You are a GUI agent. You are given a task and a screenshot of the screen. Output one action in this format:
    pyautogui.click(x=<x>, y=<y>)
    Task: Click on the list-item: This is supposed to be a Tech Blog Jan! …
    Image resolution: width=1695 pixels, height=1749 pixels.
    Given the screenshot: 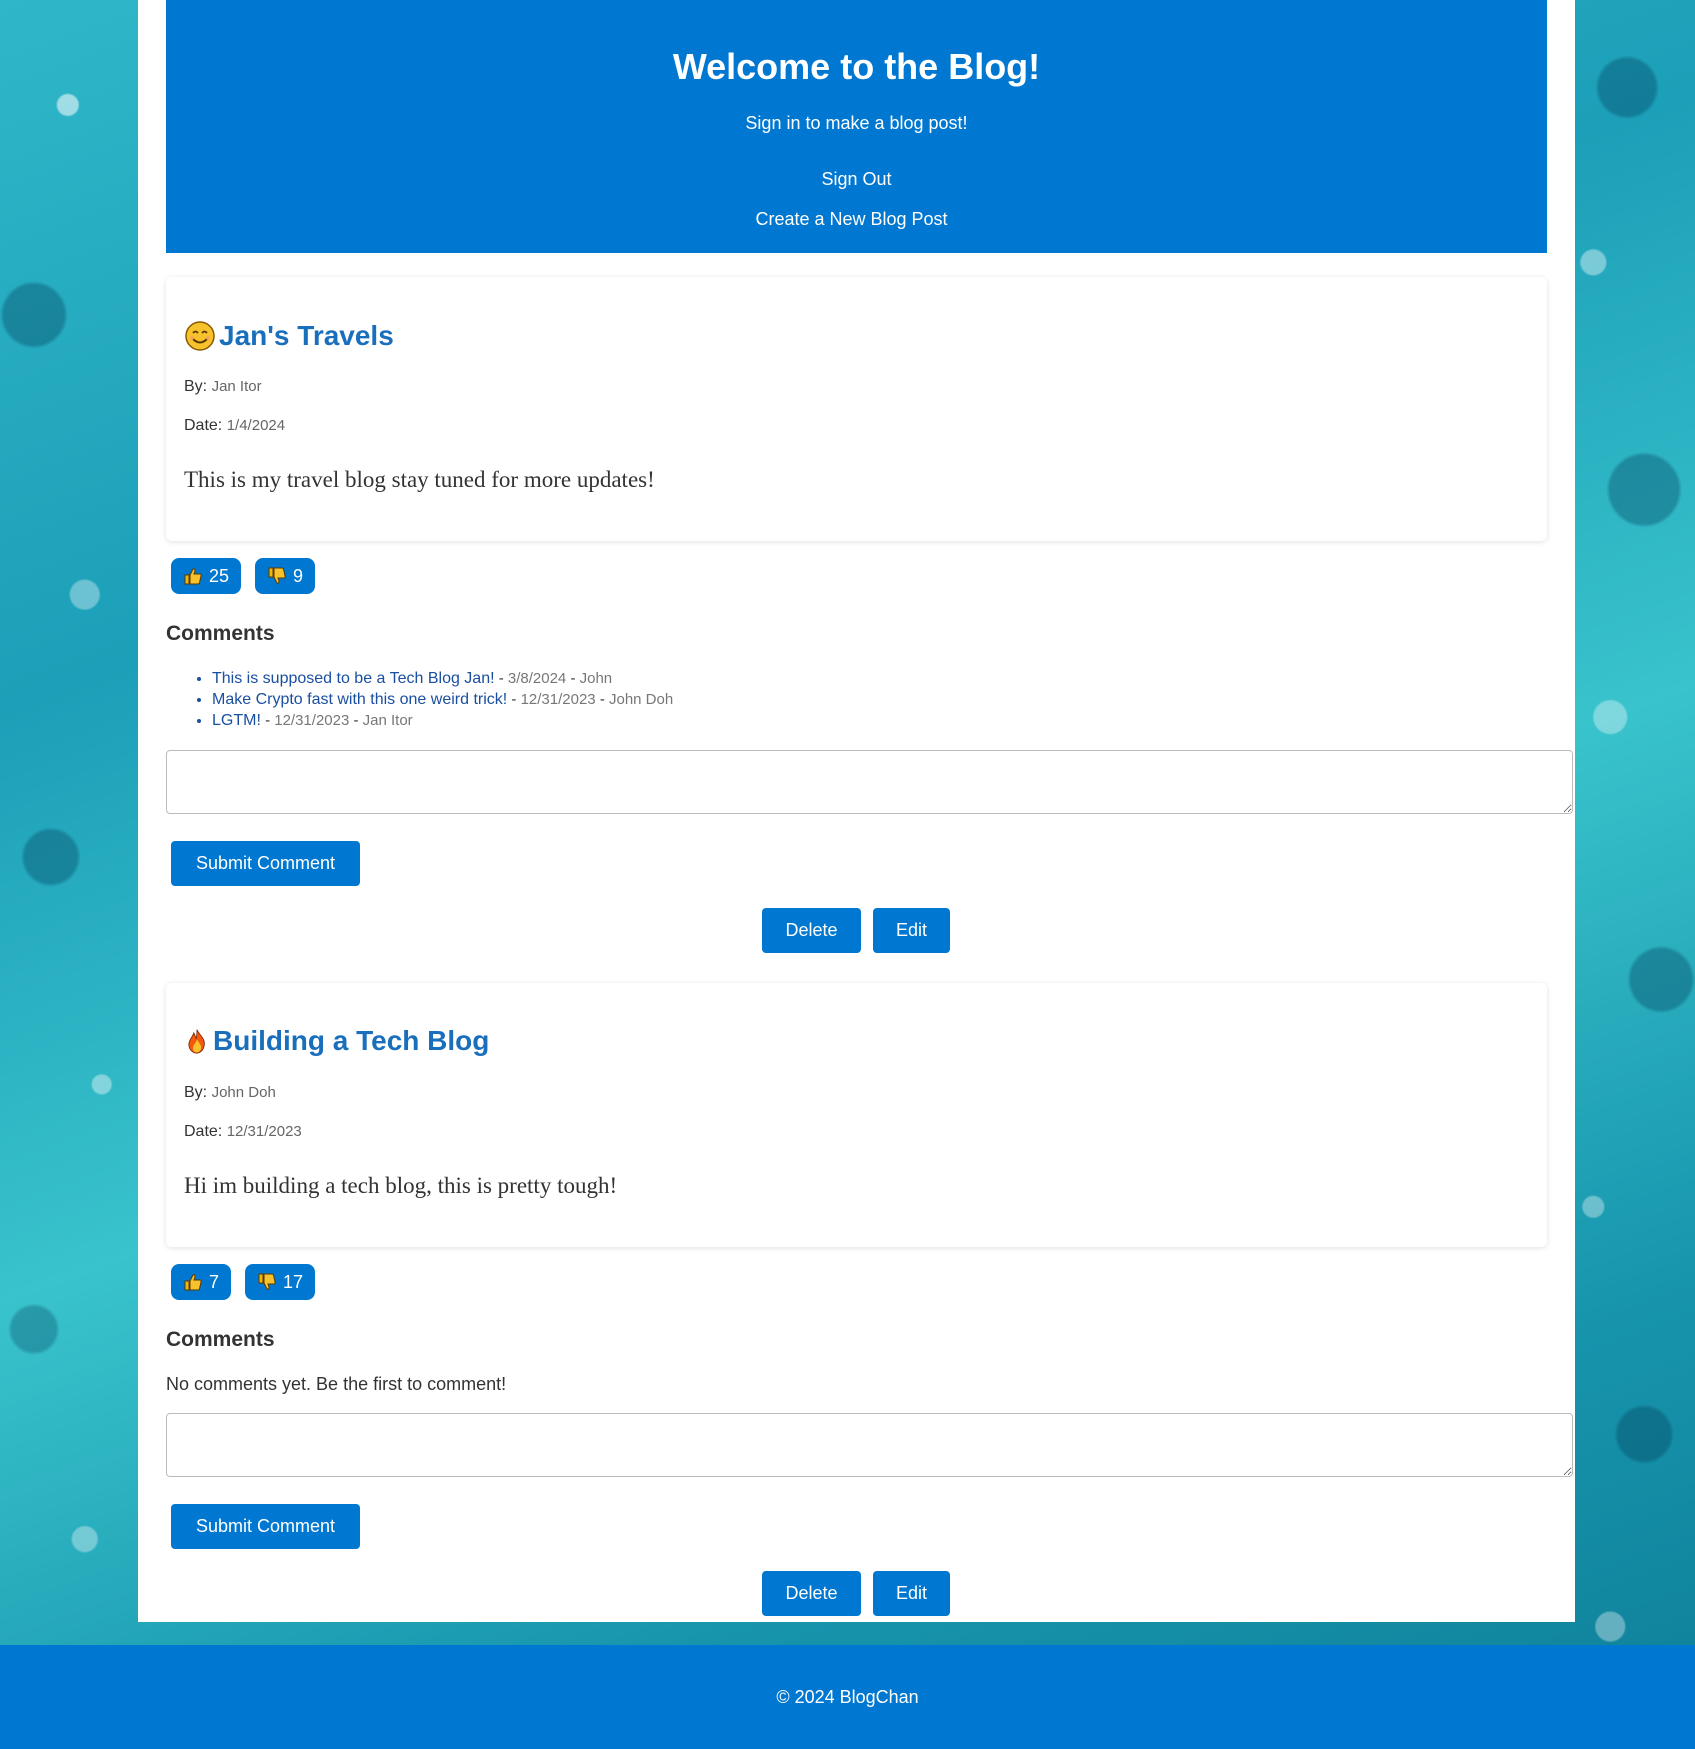 What is the action you would take?
    pyautogui.click(x=442, y=678)
    